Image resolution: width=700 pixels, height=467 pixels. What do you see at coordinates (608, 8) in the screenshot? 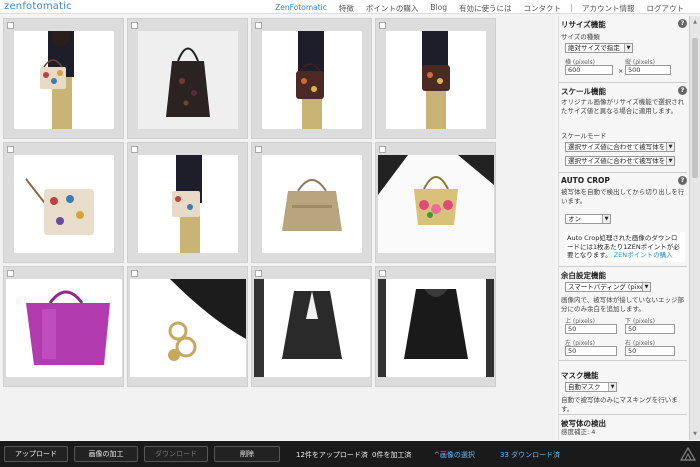
I see `nav-account: アカウント情報` at bounding box center [608, 8].